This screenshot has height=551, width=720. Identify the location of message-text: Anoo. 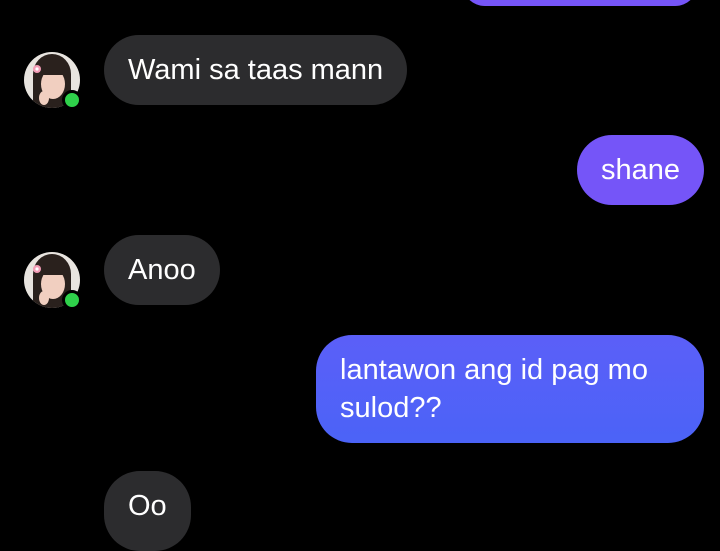
(162, 270).